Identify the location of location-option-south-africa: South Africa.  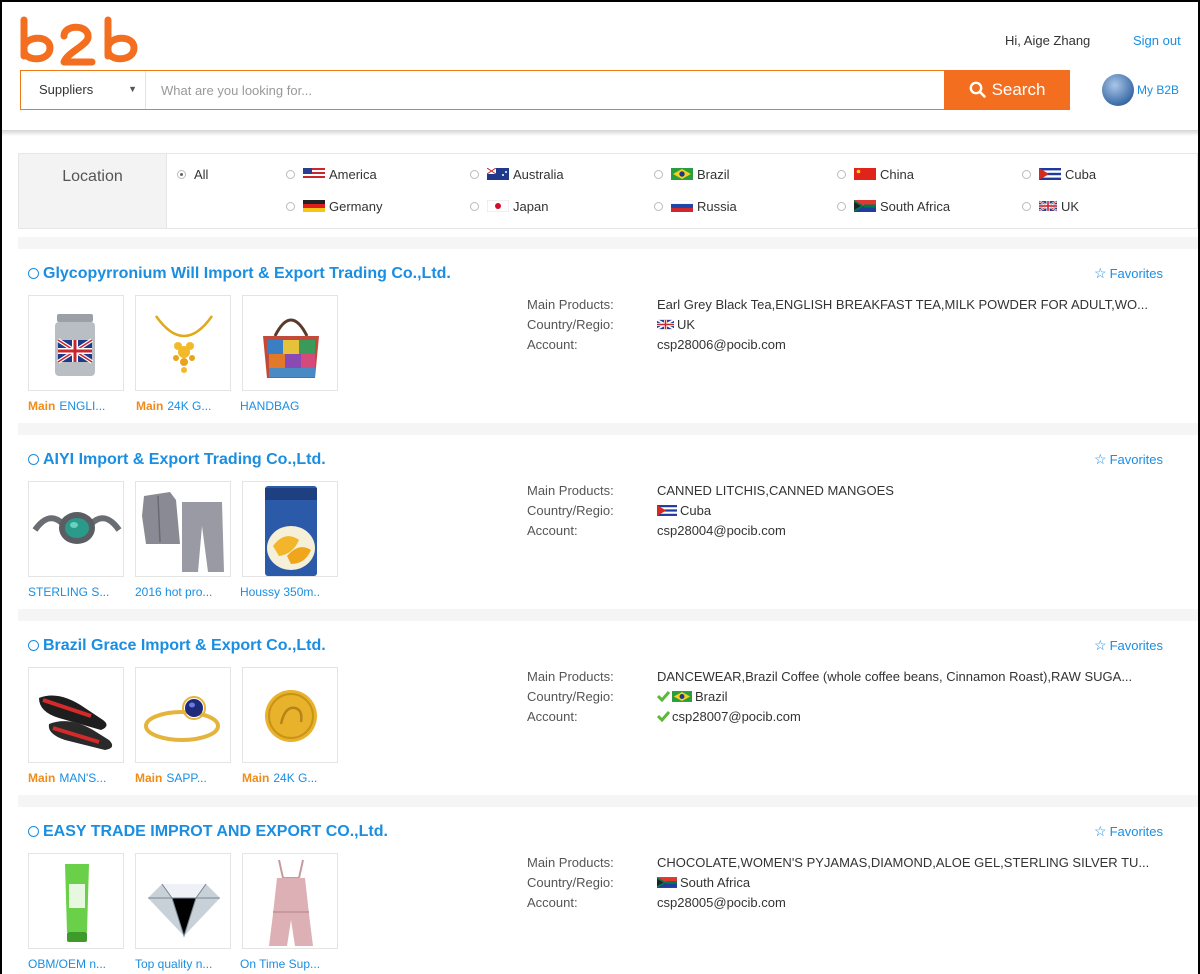
(893, 206).